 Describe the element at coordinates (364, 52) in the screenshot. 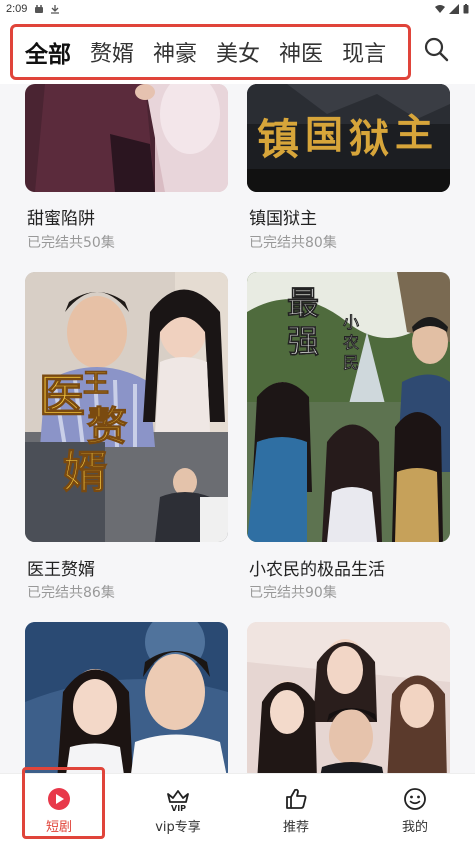

I see `tab-modern-romance: 现言` at that location.